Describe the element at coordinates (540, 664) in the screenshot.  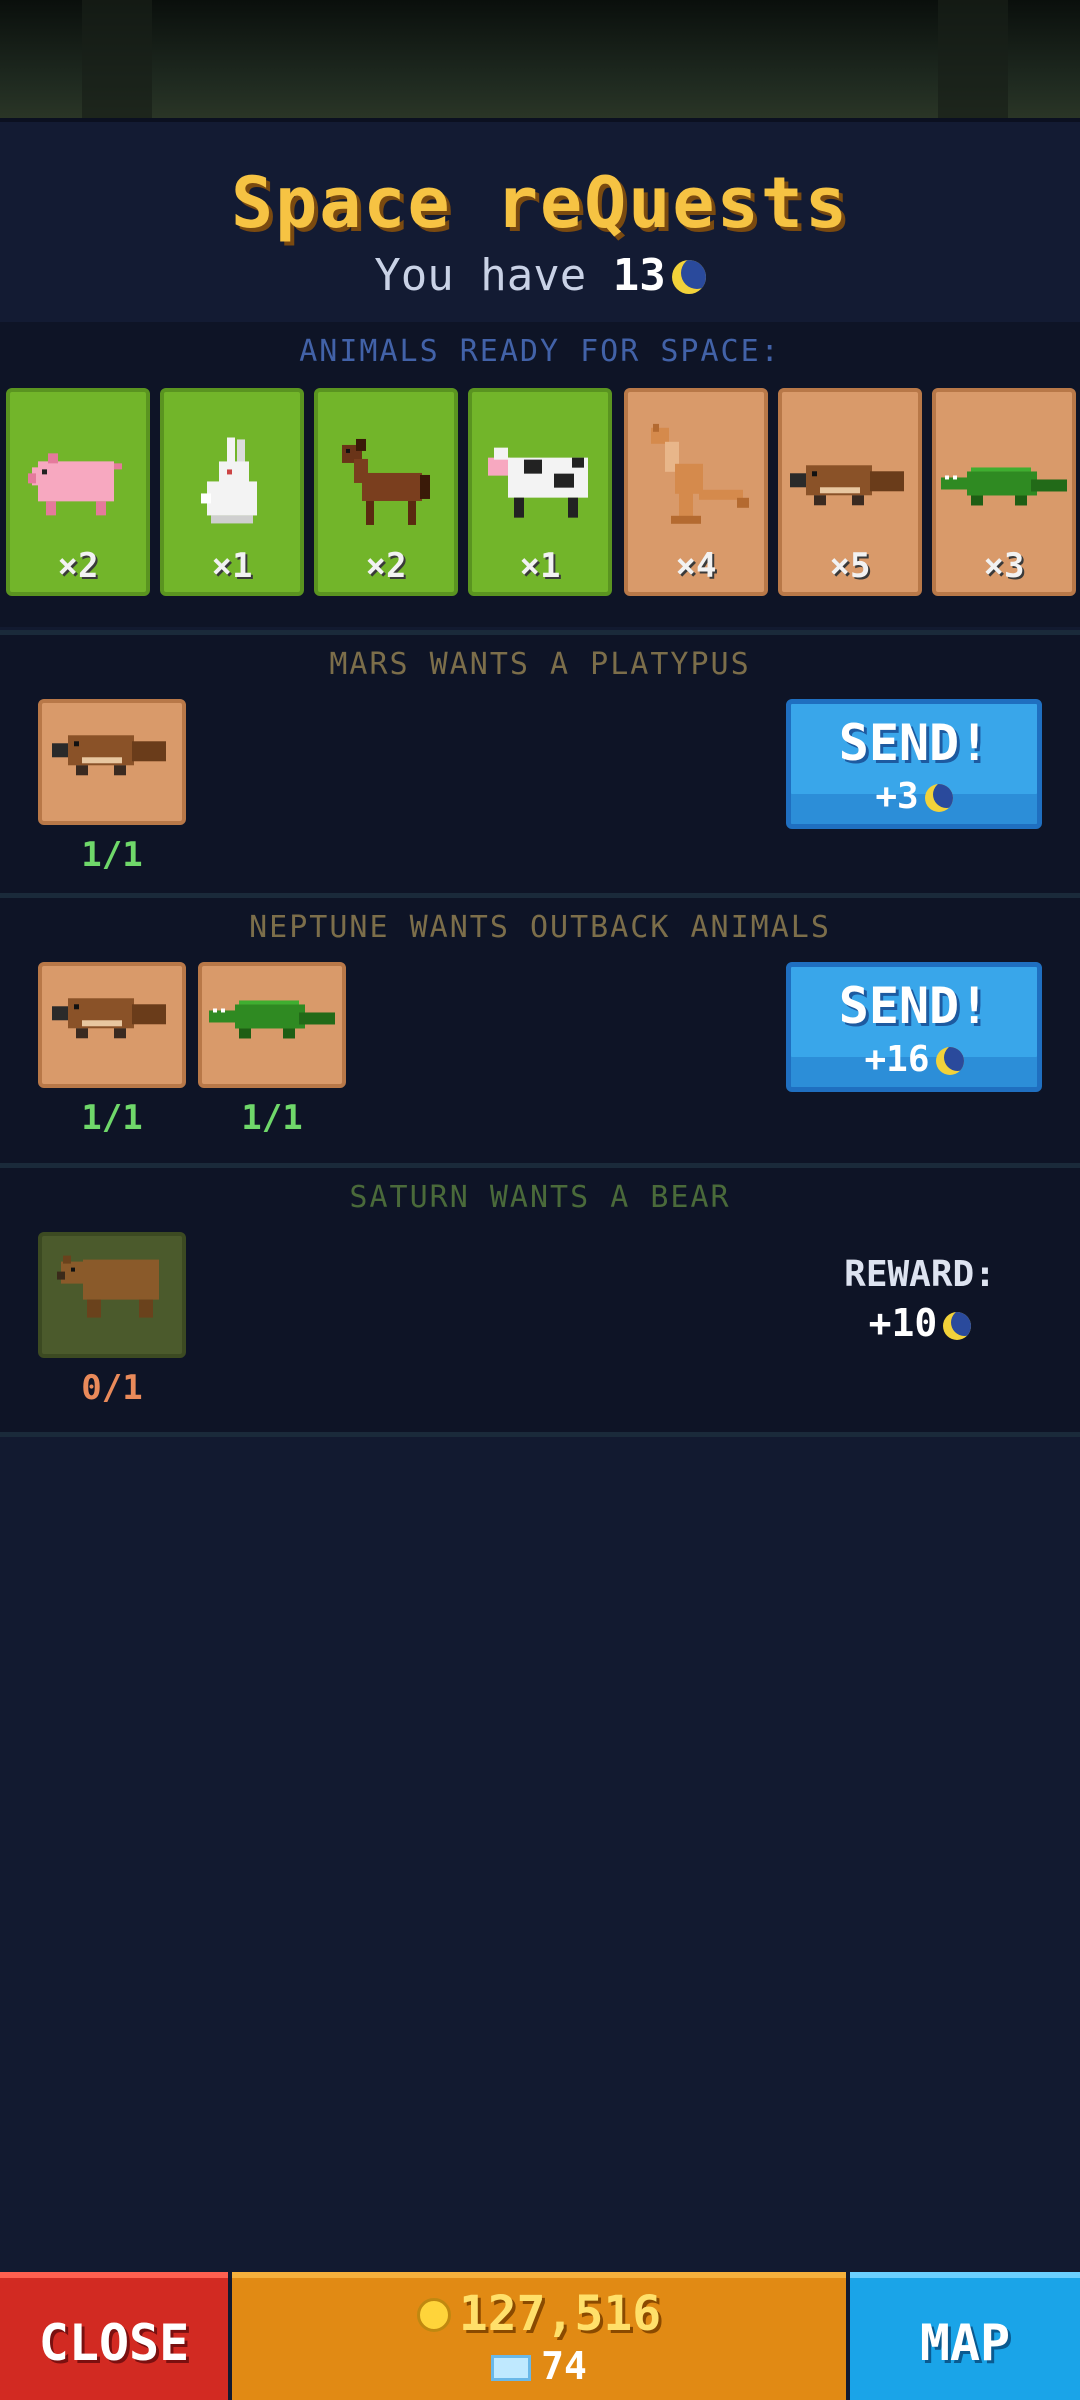
I see `request-title: MARS WANTS A PLATYPUS` at that location.